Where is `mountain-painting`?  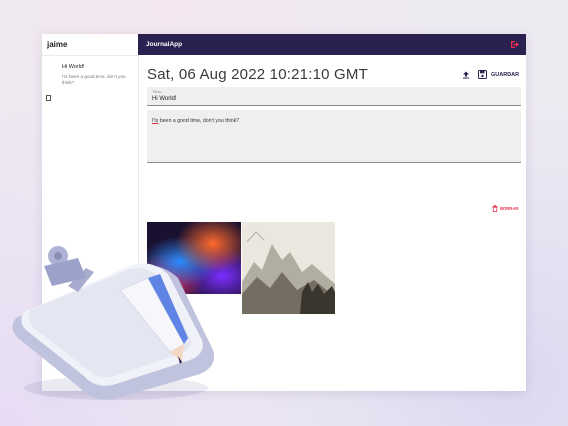
mountain-painting is located at coordinates (288, 268).